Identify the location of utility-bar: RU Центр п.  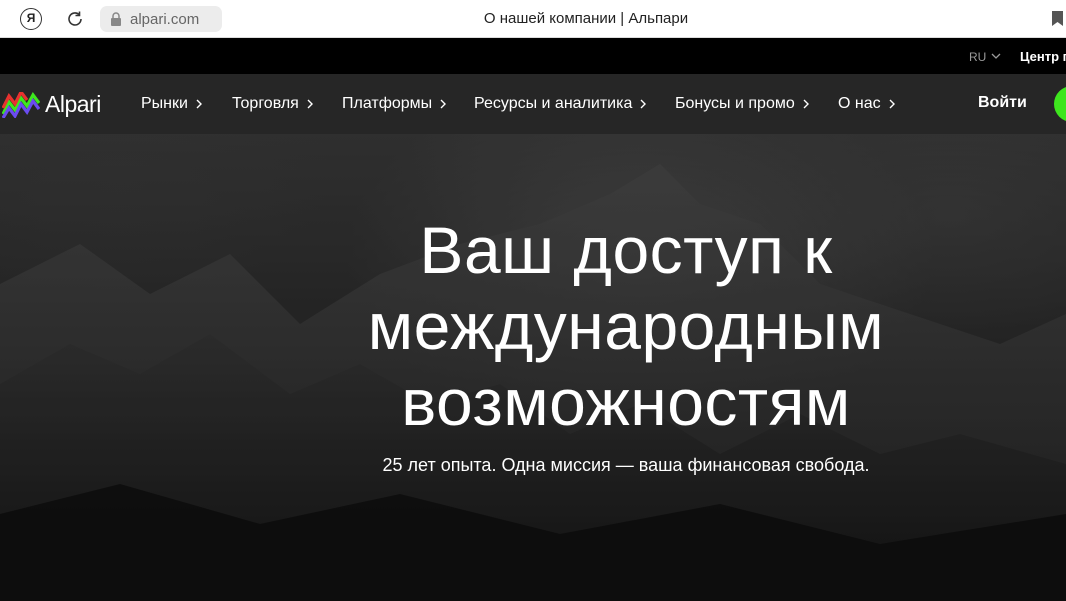
(533, 56).